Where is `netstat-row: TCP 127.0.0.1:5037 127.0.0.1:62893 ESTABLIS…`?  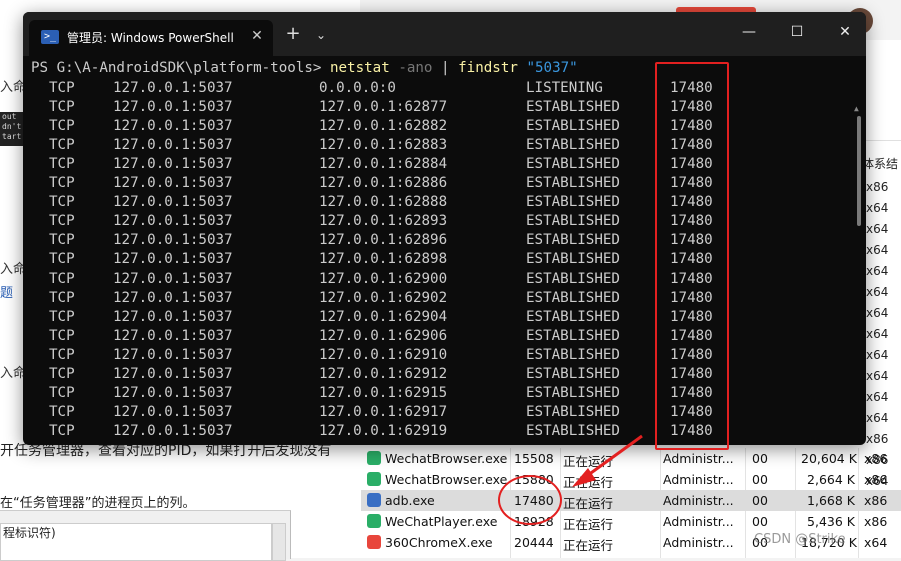 netstat-row: TCP 127.0.0.1:5037 127.0.0.1:62893 ESTABLIS… is located at coordinates (444, 222).